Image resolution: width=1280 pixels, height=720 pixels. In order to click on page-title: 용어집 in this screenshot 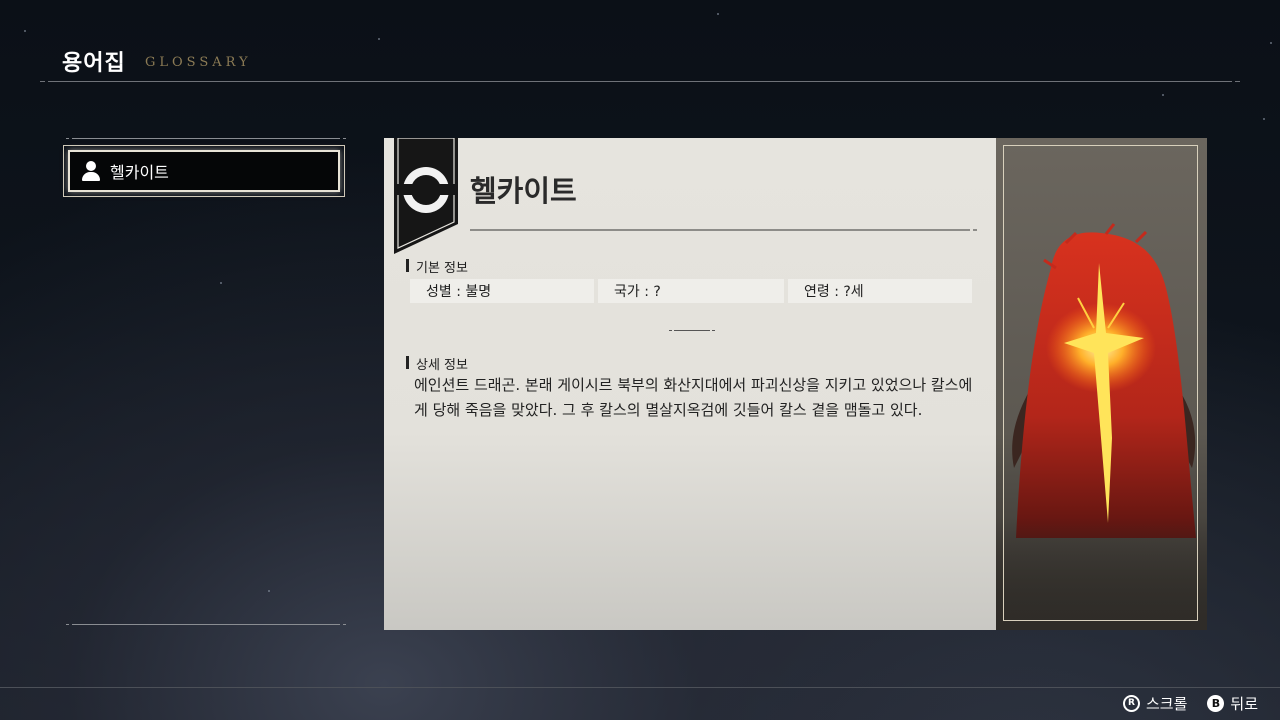, I will do `click(94, 63)`.